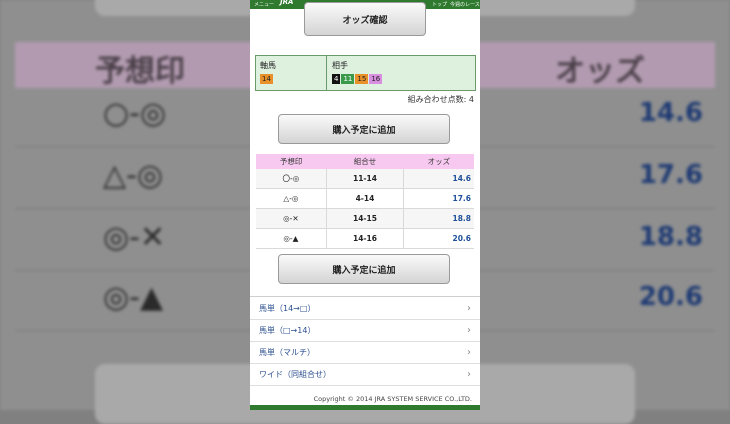 Image resolution: width=730 pixels, height=424 pixels. What do you see at coordinates (364, 129) in the screenshot?
I see `add-to-plan-button-top: 購入予定に追加` at bounding box center [364, 129].